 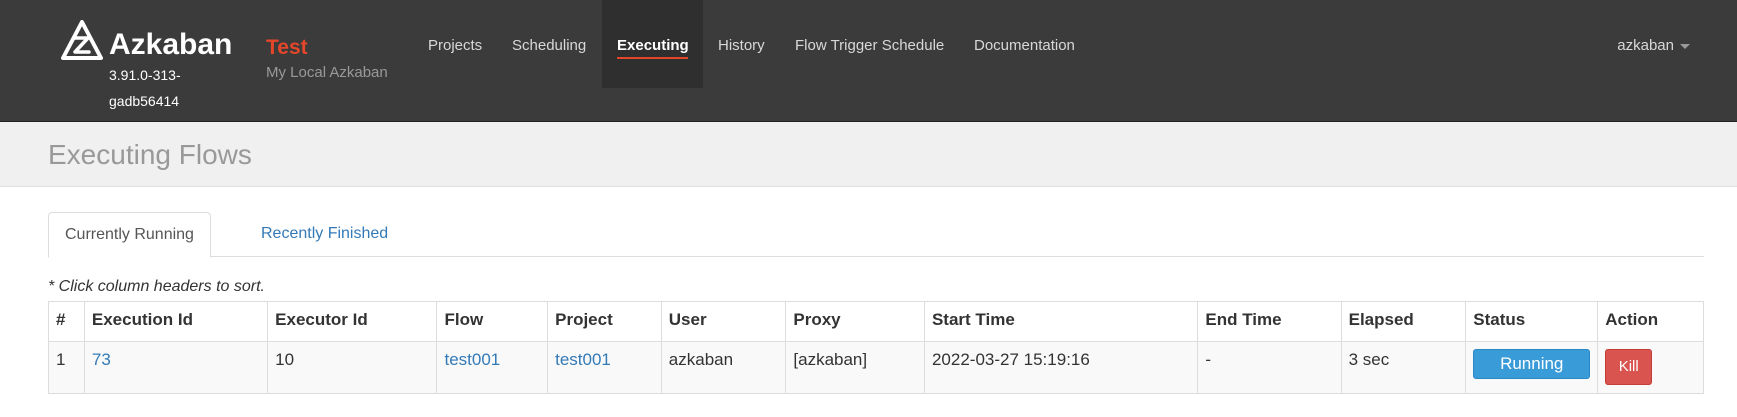 I want to click on cell-status: Running, so click(x=1532, y=367).